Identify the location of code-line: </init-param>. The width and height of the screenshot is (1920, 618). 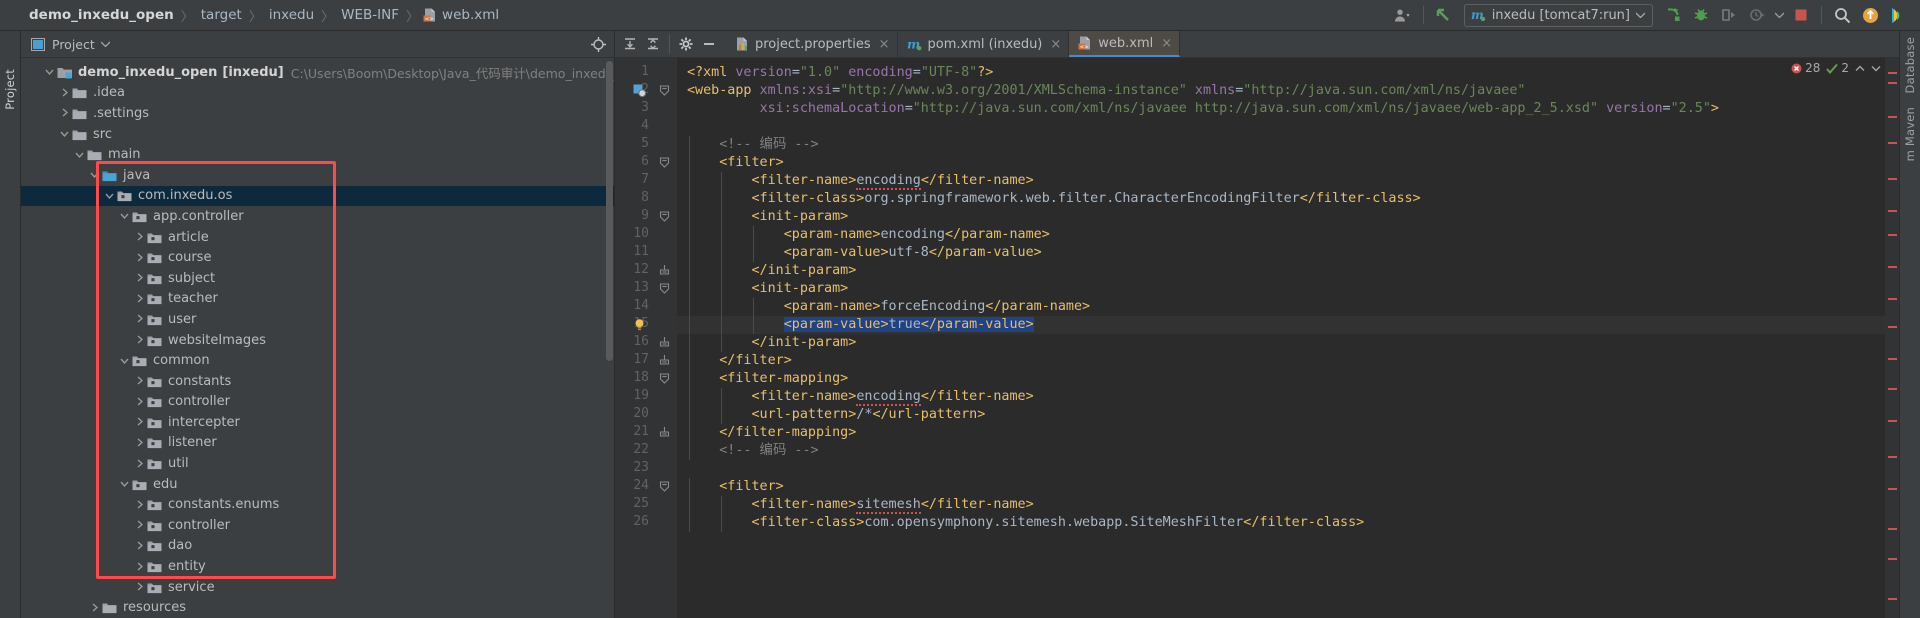
(771, 343).